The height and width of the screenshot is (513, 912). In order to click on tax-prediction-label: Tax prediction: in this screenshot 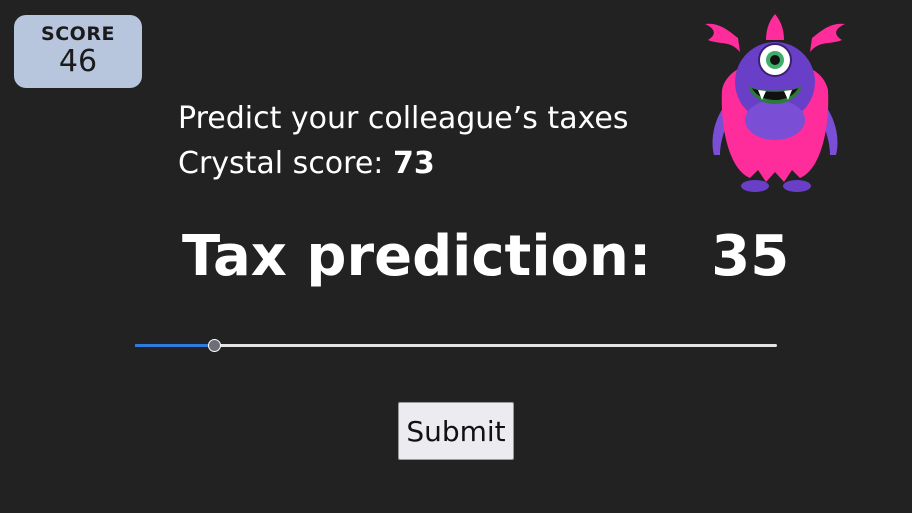, I will do `click(417, 256)`.